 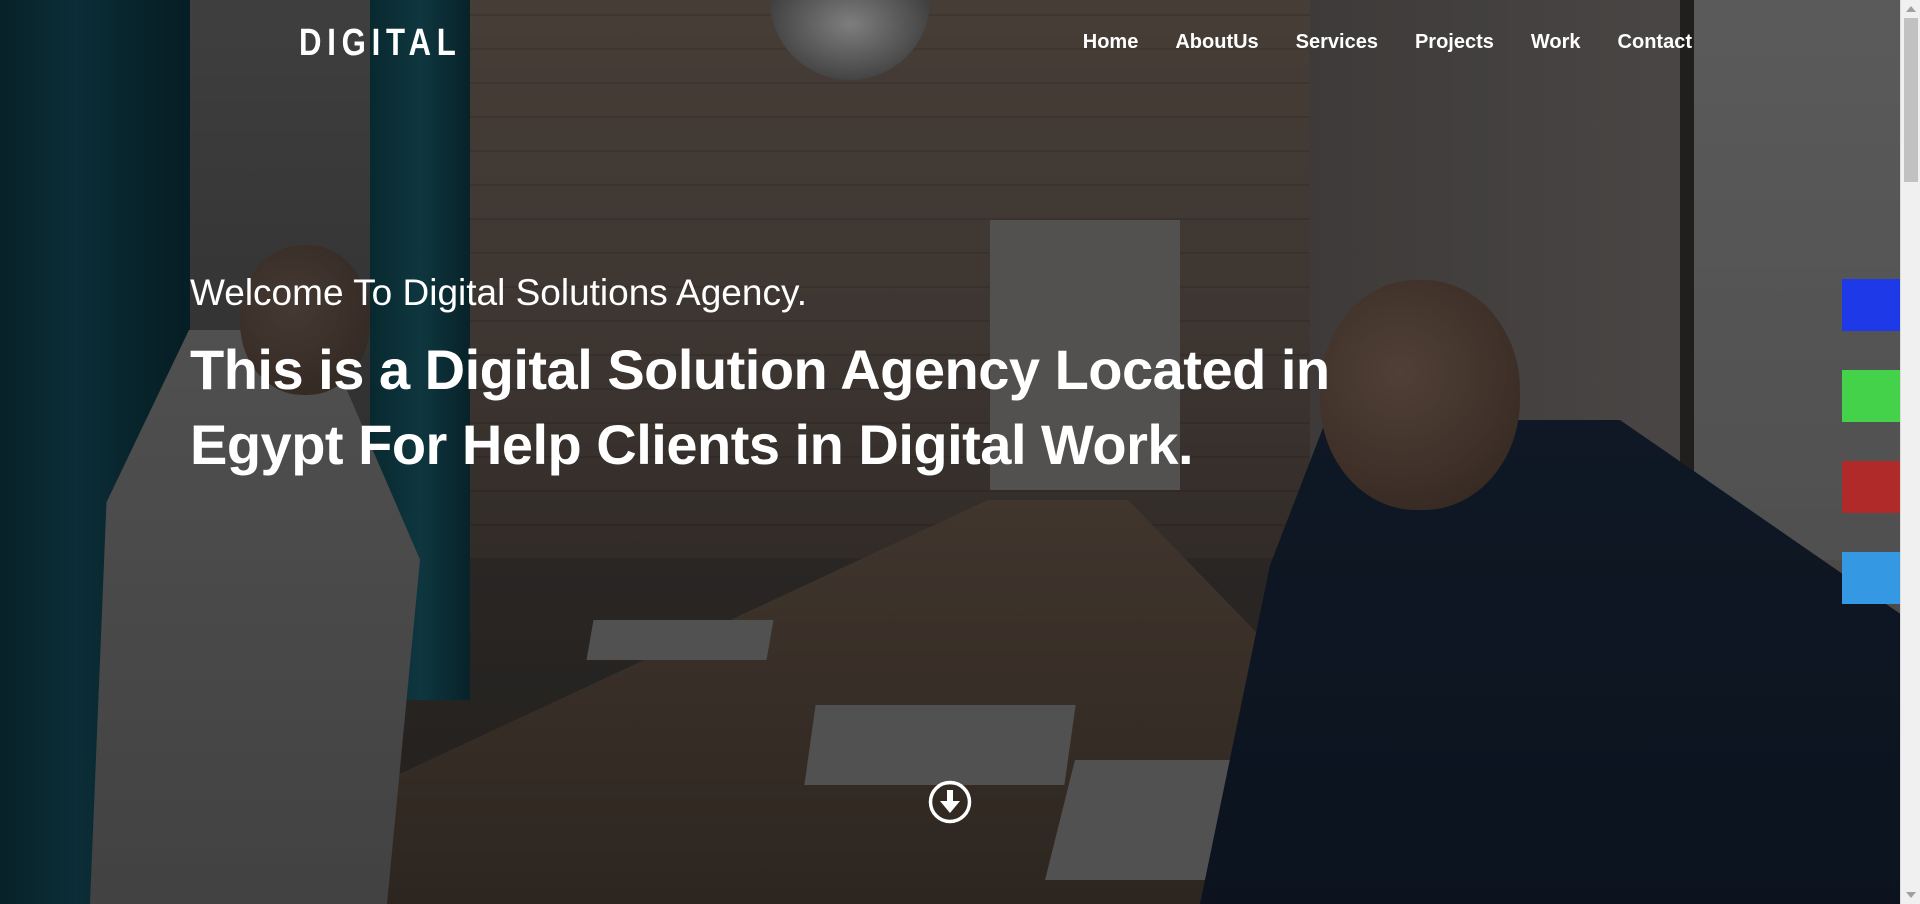 What do you see at coordinates (1871, 578) in the screenshot?
I see `color-swatch-light-blue` at bounding box center [1871, 578].